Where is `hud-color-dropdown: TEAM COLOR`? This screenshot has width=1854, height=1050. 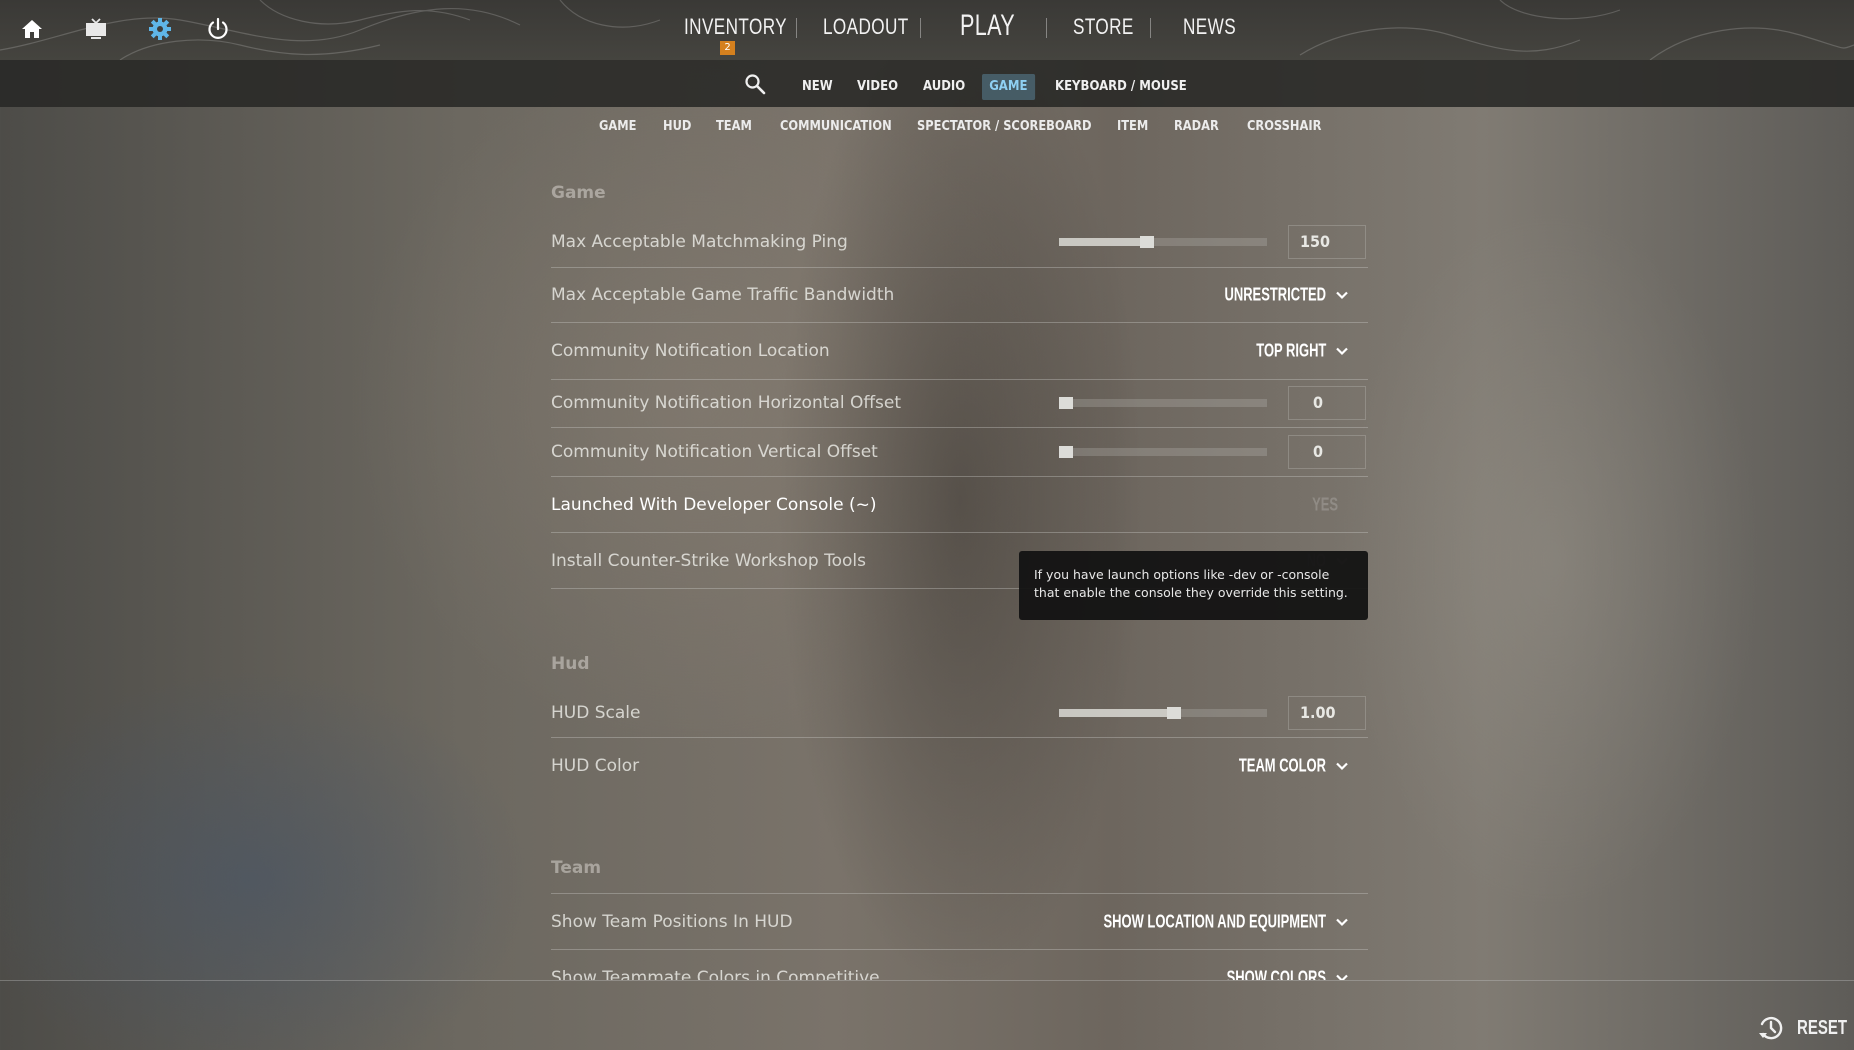 hud-color-dropdown: TEAM COLOR is located at coordinates (1277, 766).